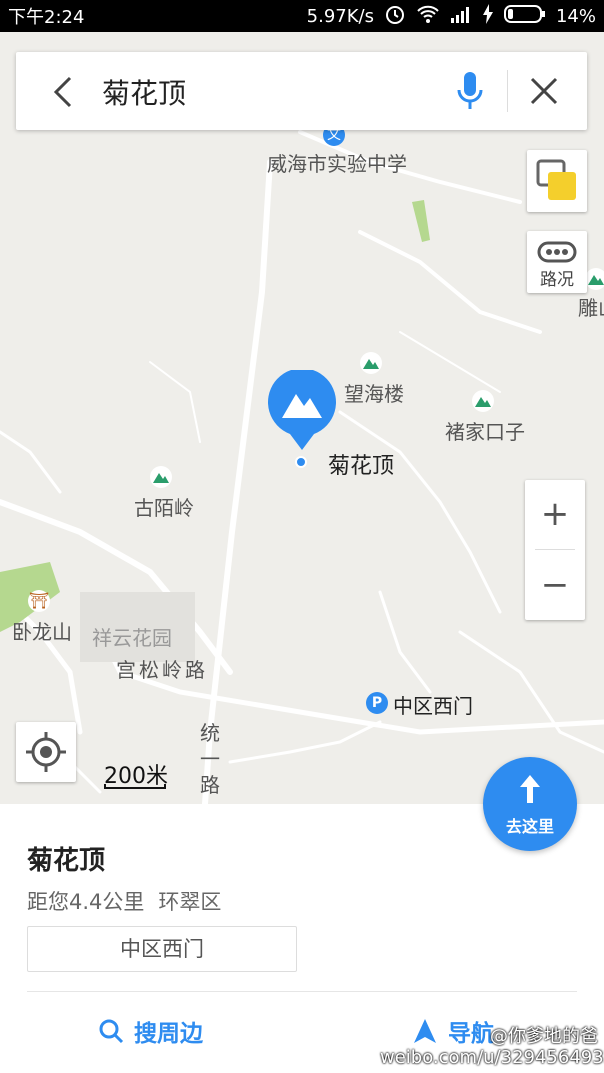  I want to click on selected-location-dot, so click(301, 462).